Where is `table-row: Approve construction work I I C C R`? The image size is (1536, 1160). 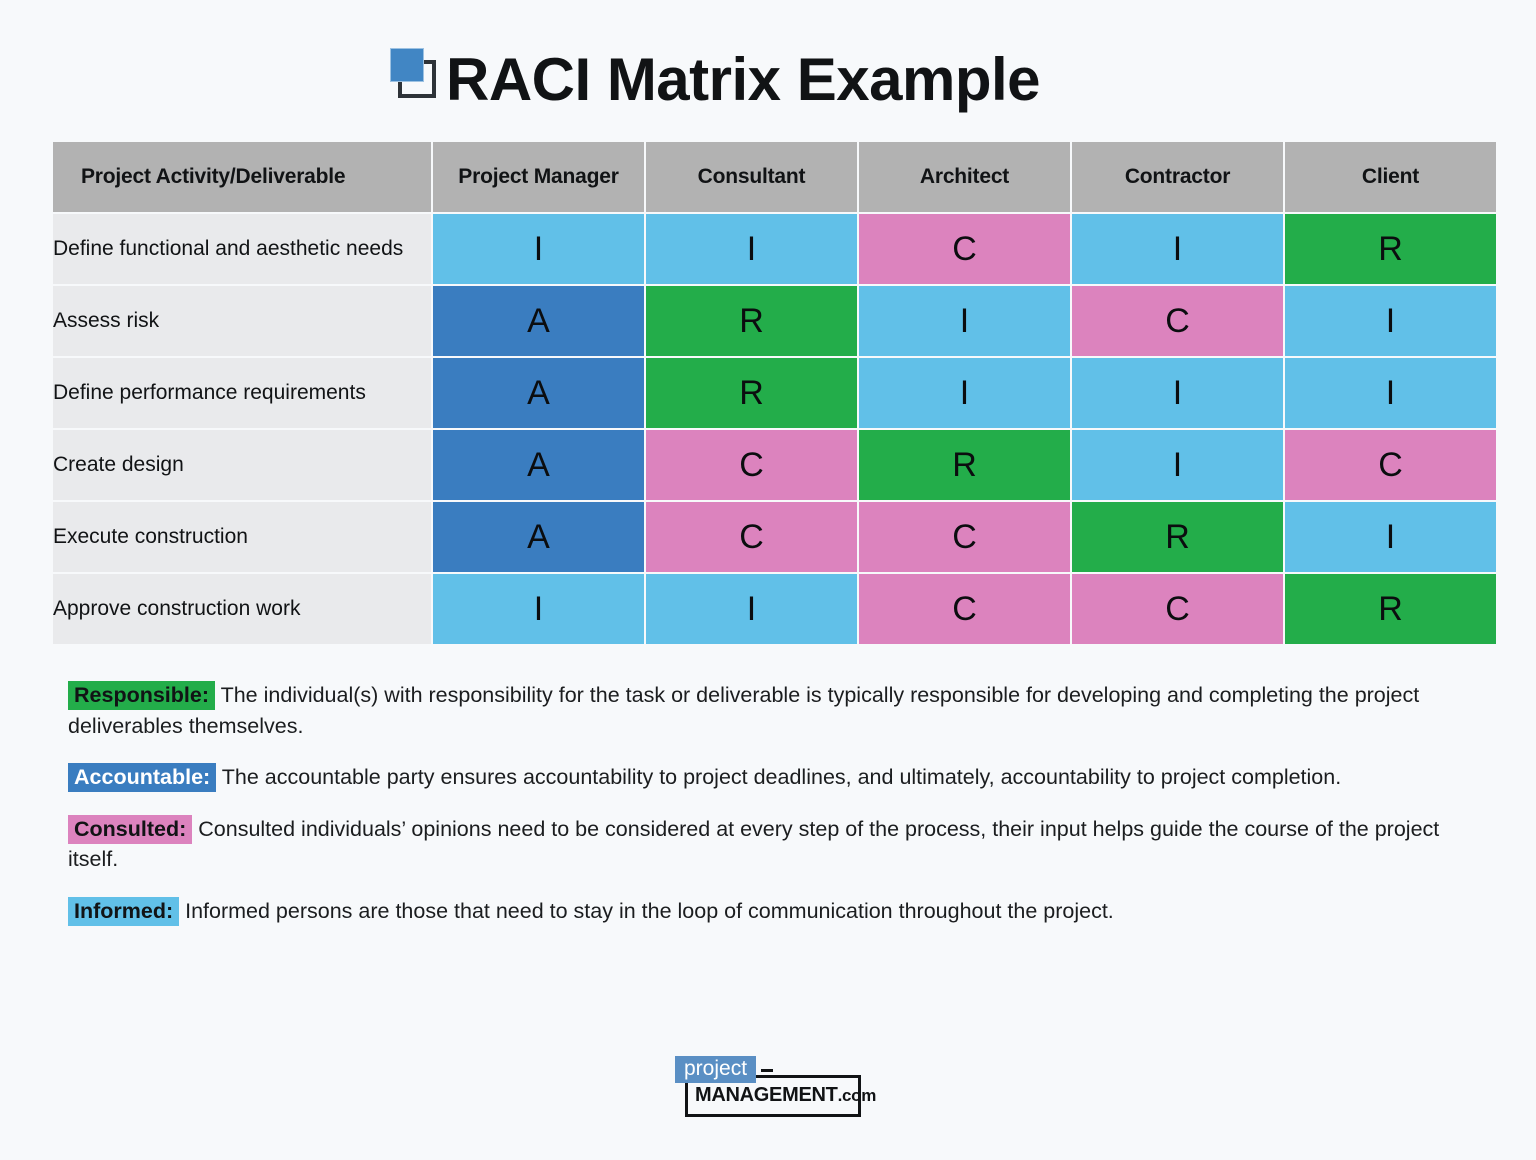
table-row: Approve construction work I I C C R is located at coordinates (774, 609).